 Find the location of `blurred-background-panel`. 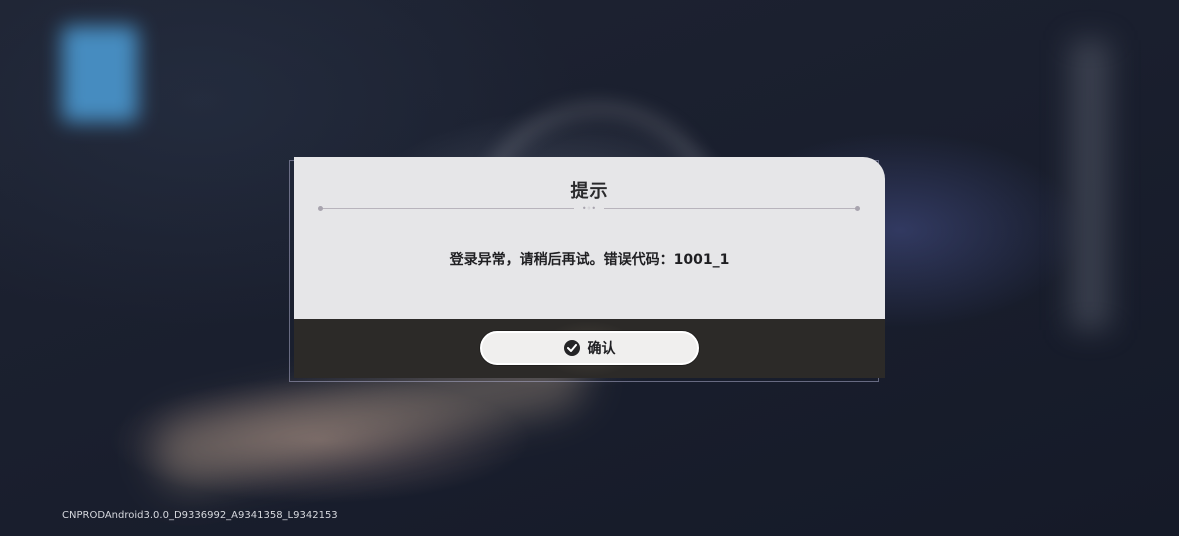

blurred-background-panel is located at coordinates (1090, 185).